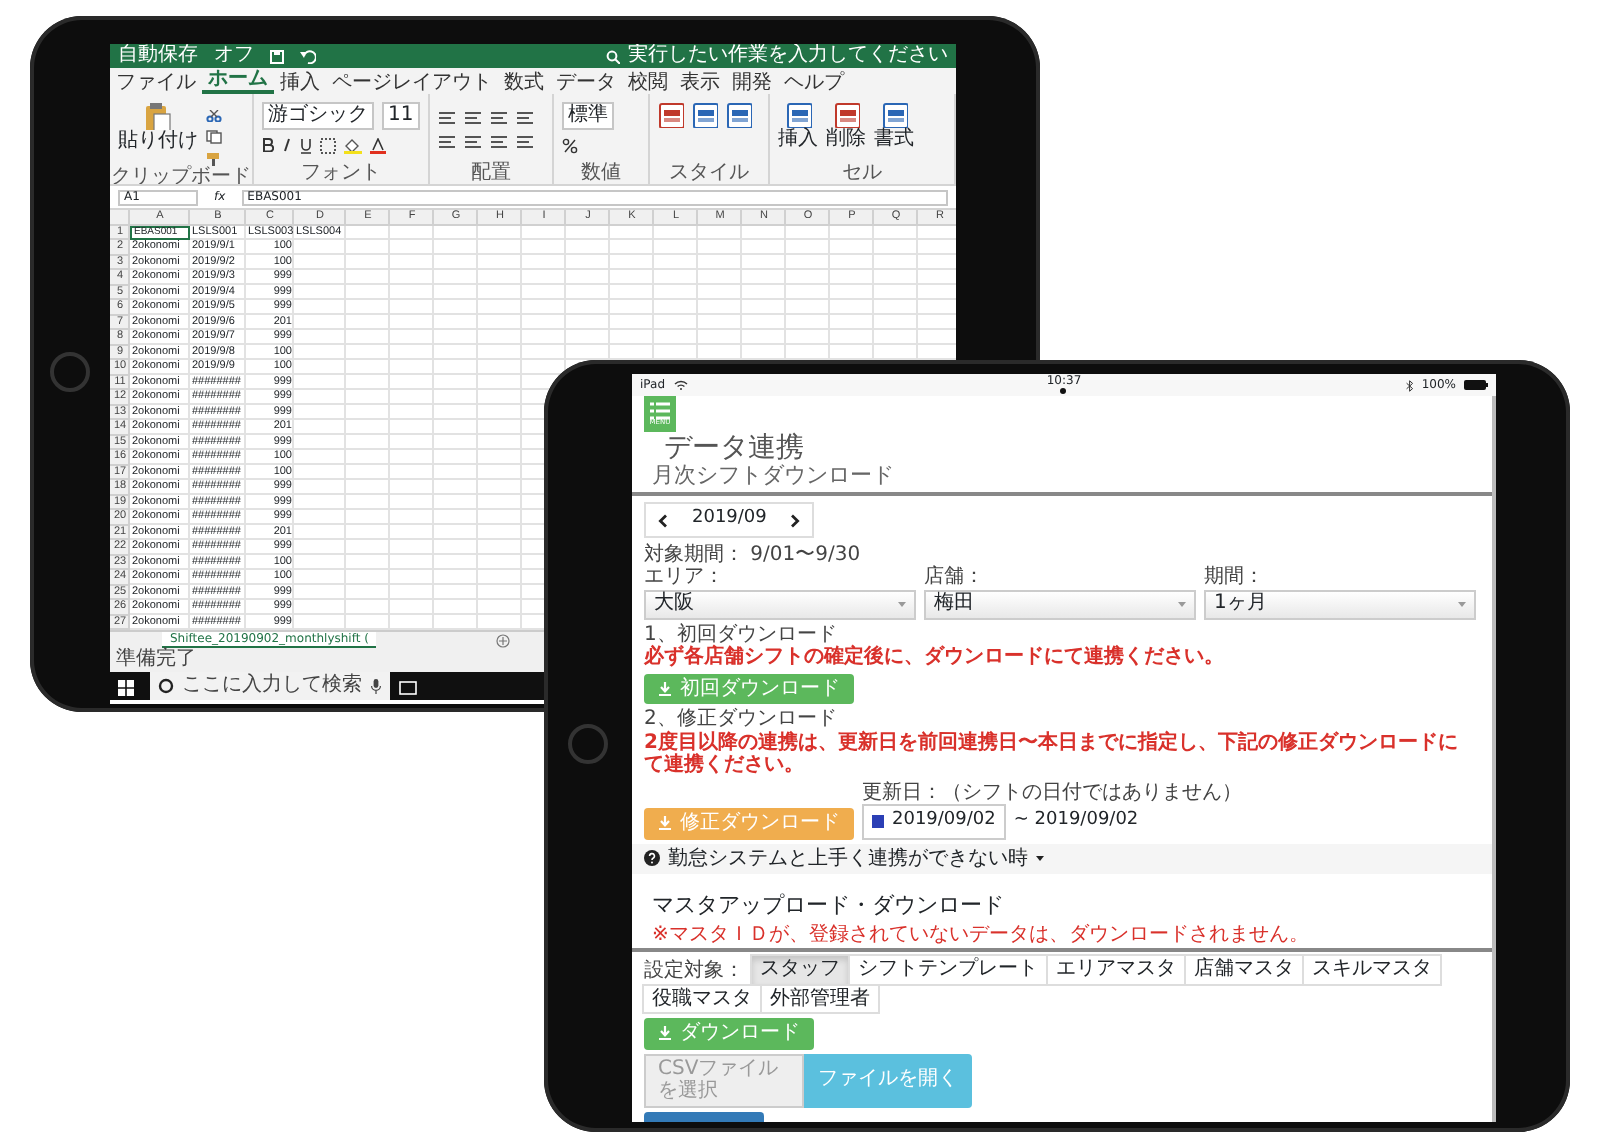  What do you see at coordinates (953, 604) in the screenshot?
I see `select-value: 梅田` at bounding box center [953, 604].